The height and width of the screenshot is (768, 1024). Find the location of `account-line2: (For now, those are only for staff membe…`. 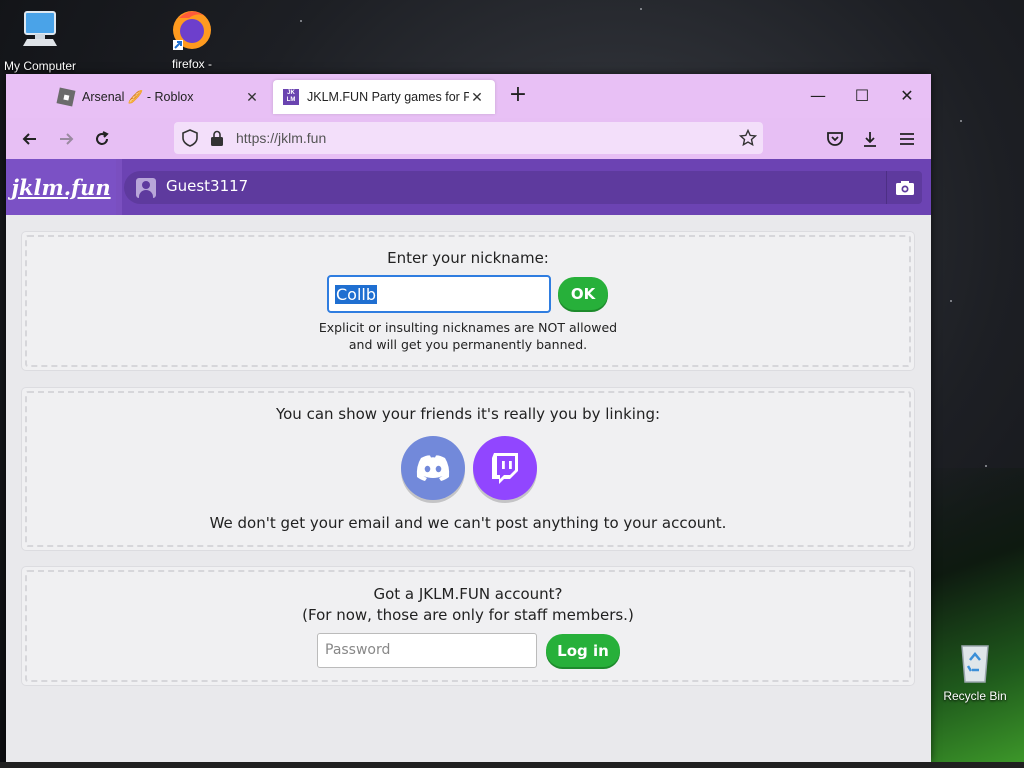

account-line2: (For now, those are only for staff membe… is located at coordinates (468, 615).